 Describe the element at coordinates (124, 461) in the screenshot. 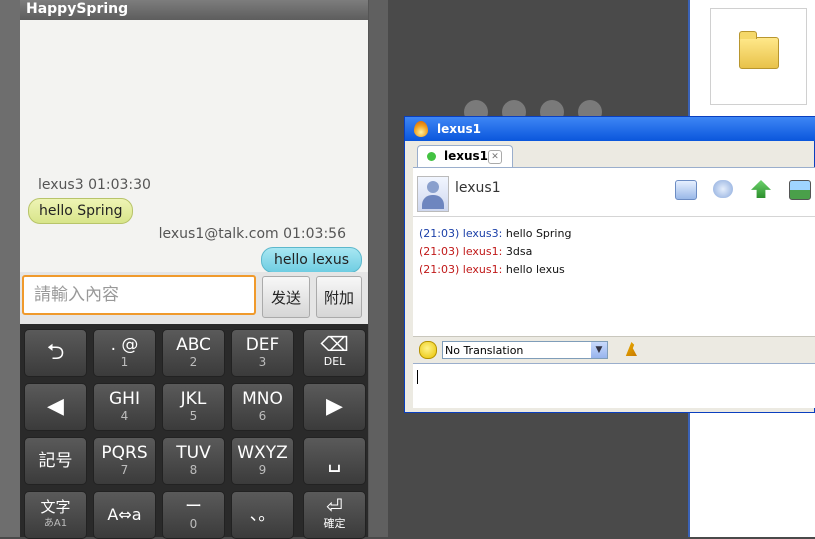

I see `key-7: PQRS 7` at that location.